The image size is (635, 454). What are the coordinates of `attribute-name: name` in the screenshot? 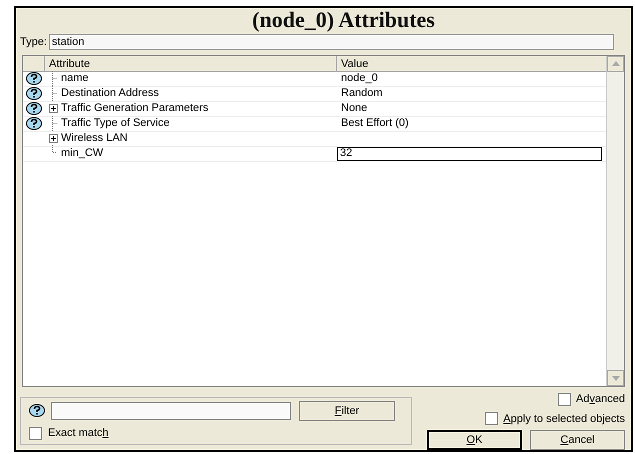 It's located at (75, 78).